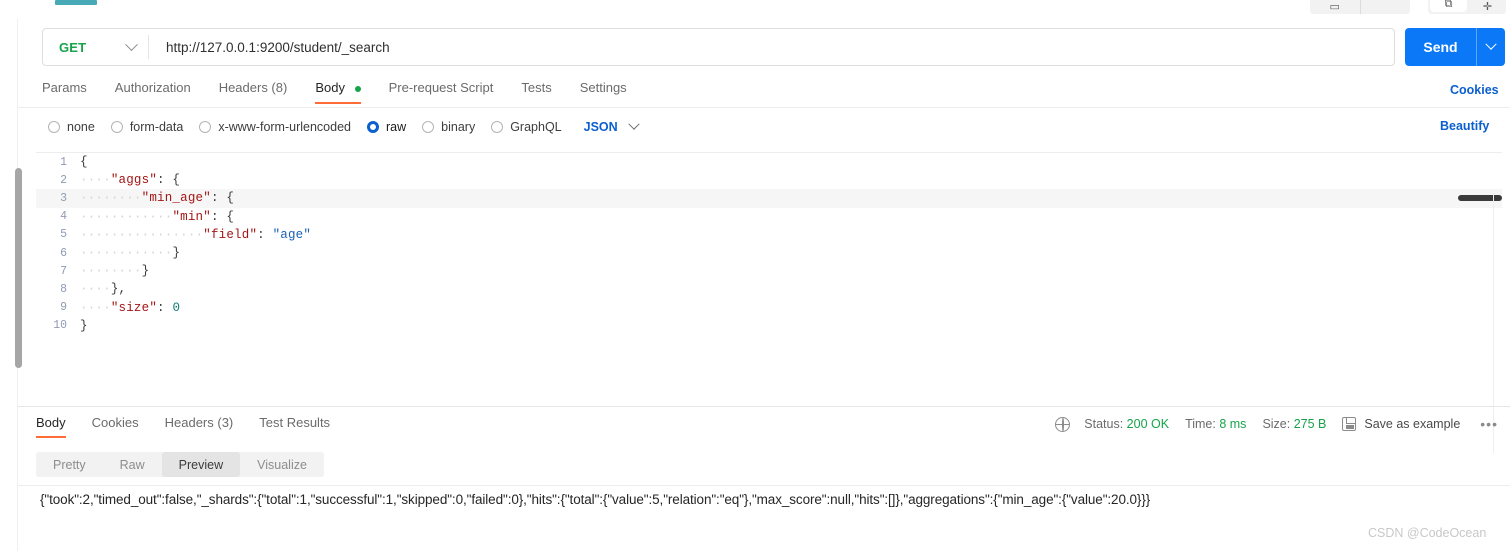 This screenshot has height=551, width=1510. I want to click on response-time: Time: 8 ms, so click(1215, 424).